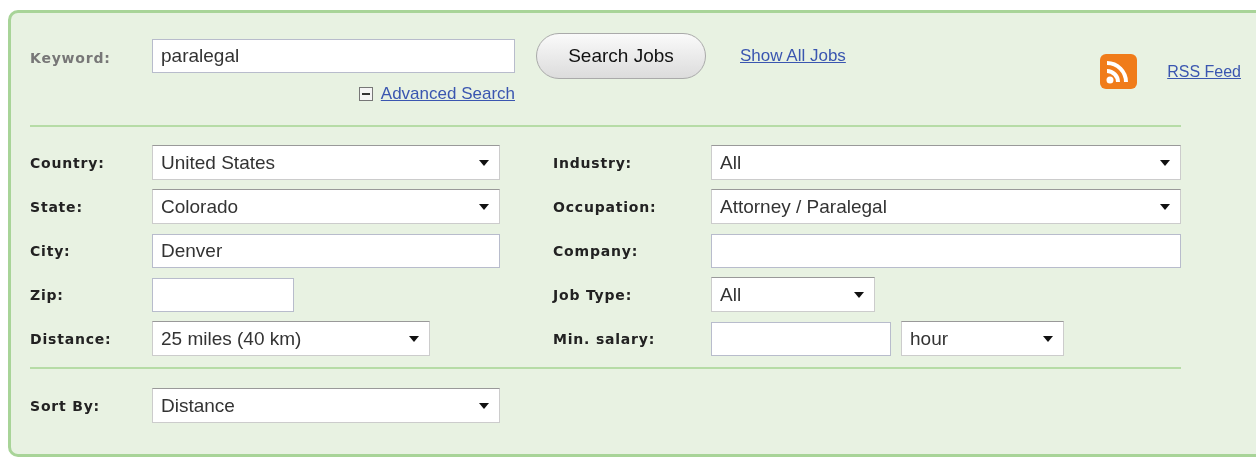 Image resolution: width=1256 pixels, height=460 pixels. What do you see at coordinates (333, 56) in the screenshot?
I see `keyword-field: paralegal` at bounding box center [333, 56].